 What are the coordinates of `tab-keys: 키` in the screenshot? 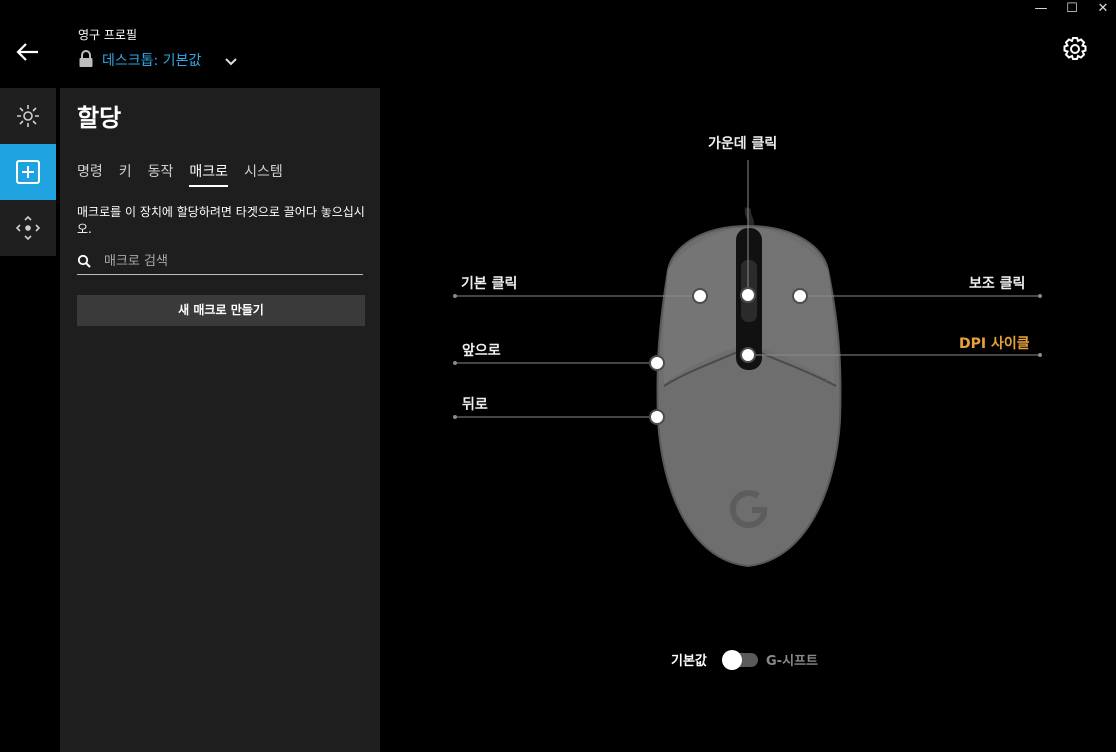 It's located at (125, 174).